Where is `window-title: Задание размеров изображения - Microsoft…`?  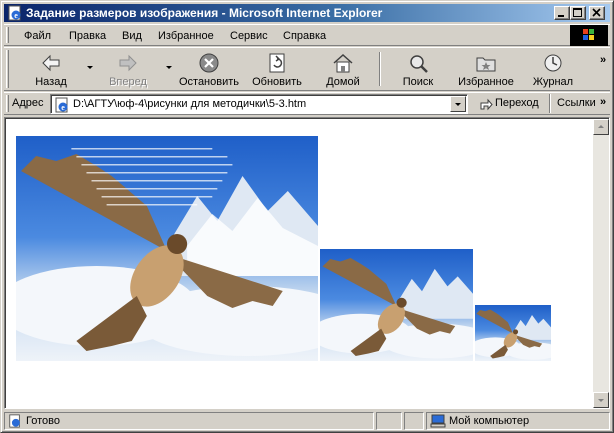 window-title: Задание размеров изображения - Microsoft… is located at coordinates (204, 13).